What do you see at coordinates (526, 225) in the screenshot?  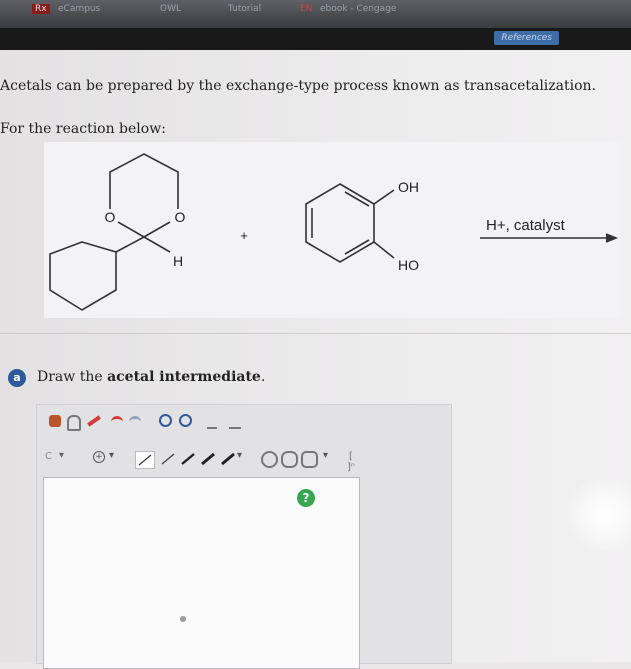 I see `reaction-conditions: H+, catalyst` at bounding box center [526, 225].